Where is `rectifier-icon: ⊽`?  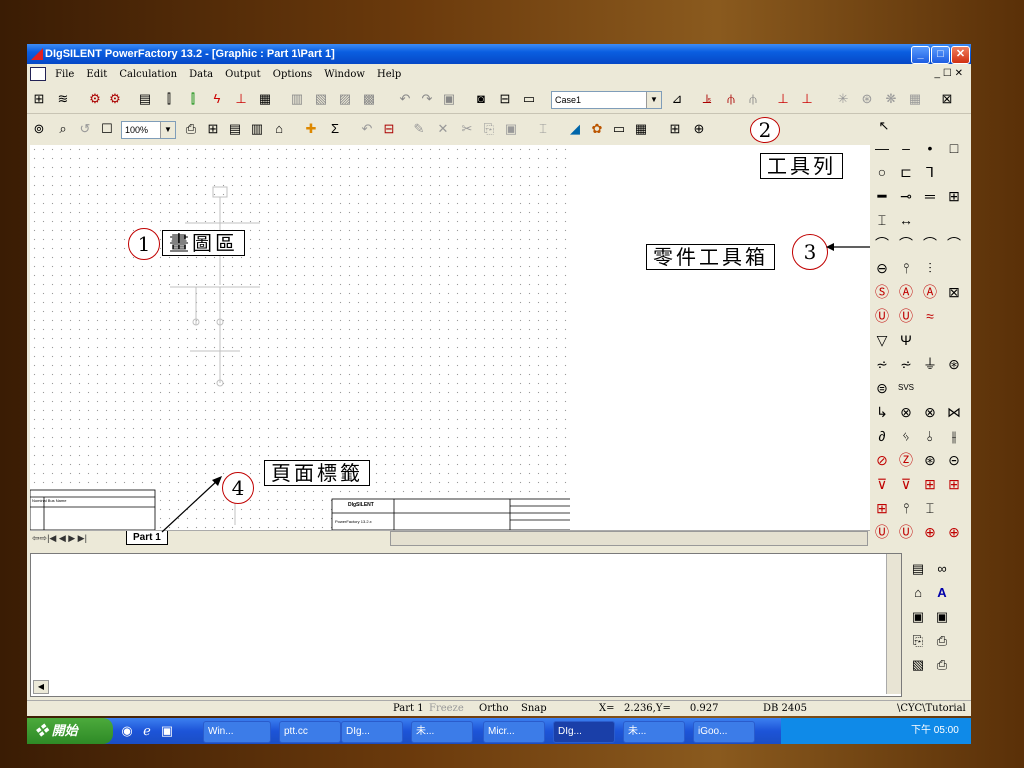
rectifier-icon: ⊽ is located at coordinates (882, 484).